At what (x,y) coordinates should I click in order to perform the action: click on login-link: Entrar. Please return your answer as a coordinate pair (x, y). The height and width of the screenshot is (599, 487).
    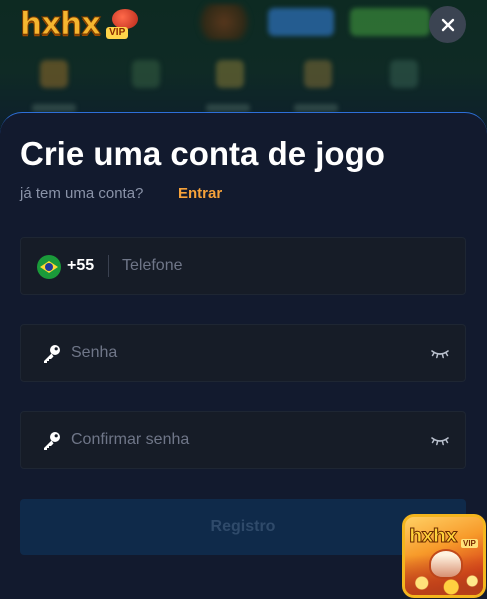
    Looking at the image, I should click on (200, 193).